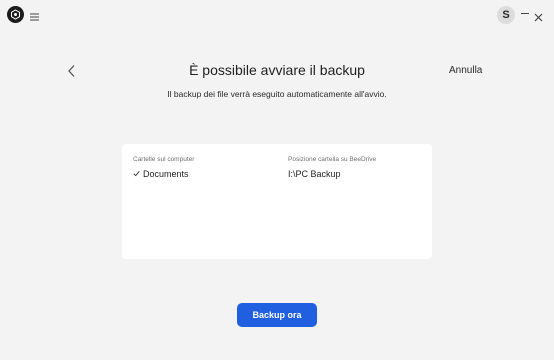  What do you see at coordinates (136, 173) in the screenshot?
I see `check-icon` at bounding box center [136, 173].